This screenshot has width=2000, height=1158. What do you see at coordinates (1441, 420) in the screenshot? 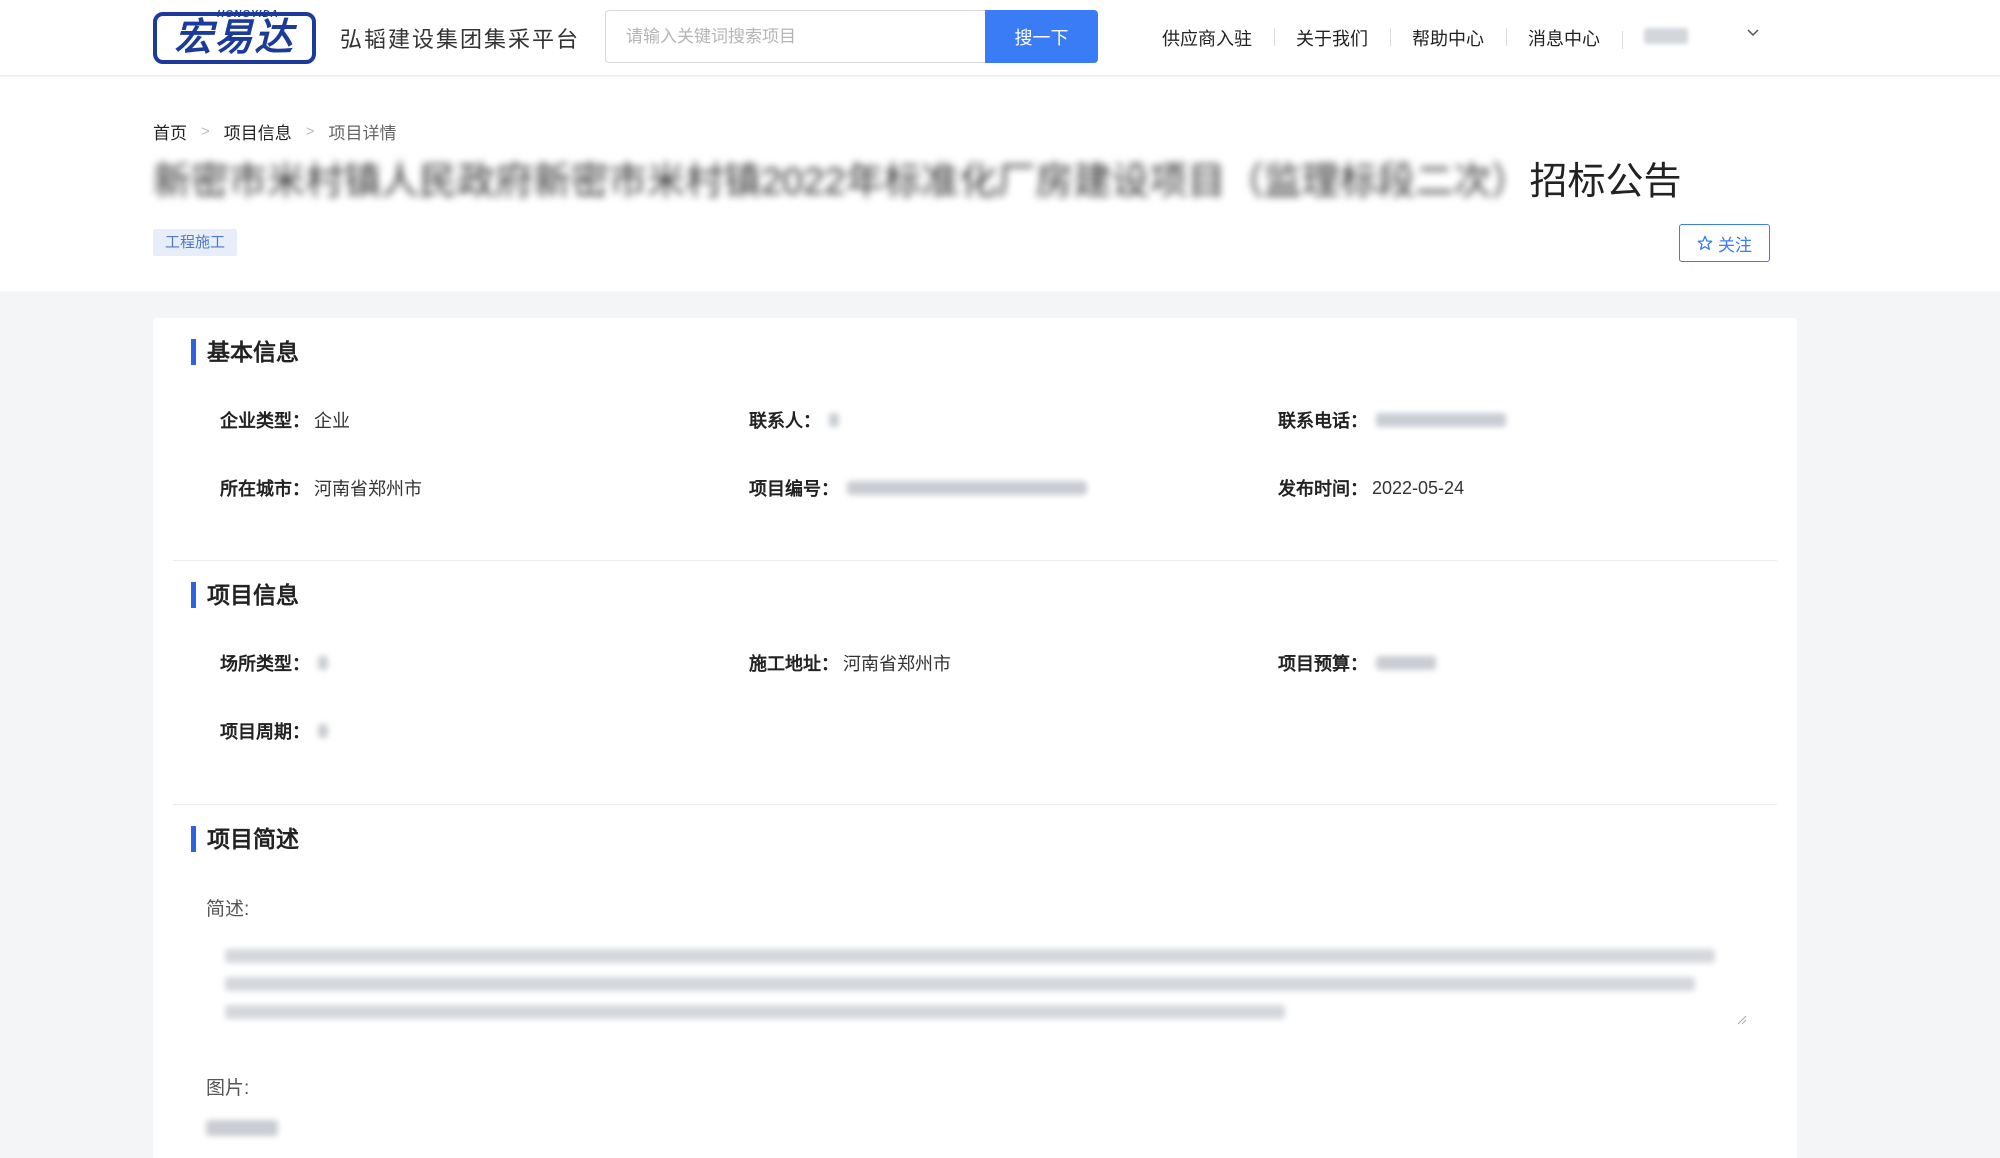
I see `phone-redacted` at bounding box center [1441, 420].